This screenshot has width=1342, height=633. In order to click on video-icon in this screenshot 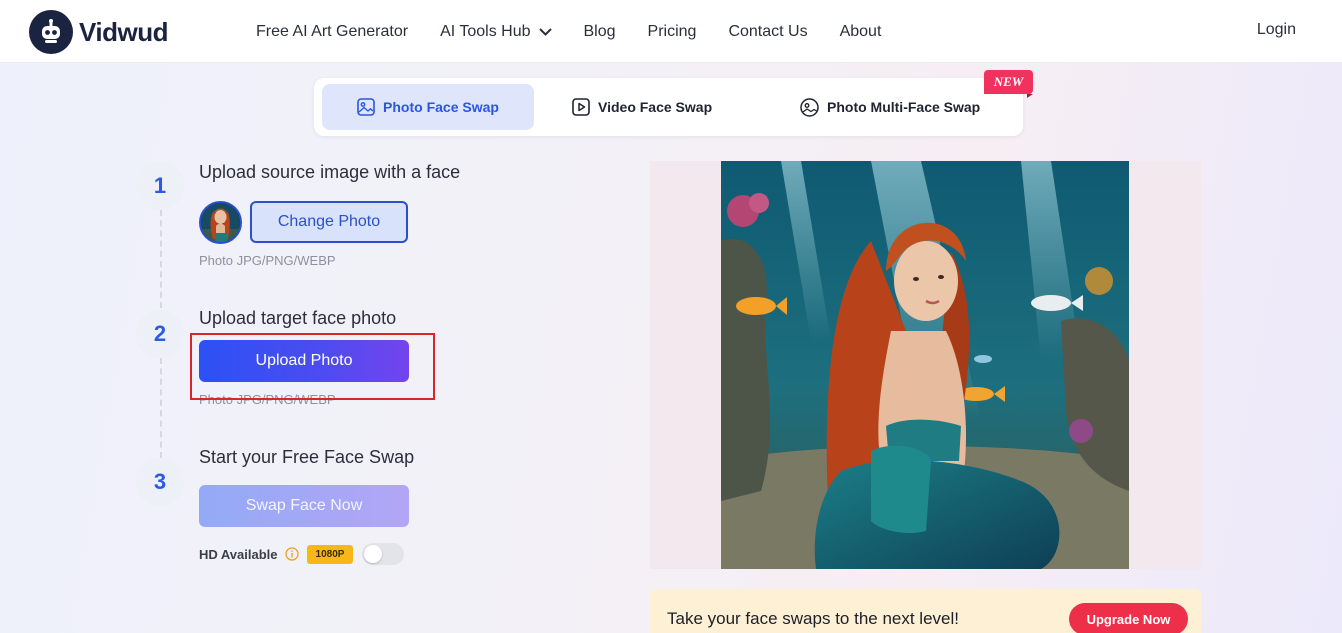, I will do `click(581, 107)`.